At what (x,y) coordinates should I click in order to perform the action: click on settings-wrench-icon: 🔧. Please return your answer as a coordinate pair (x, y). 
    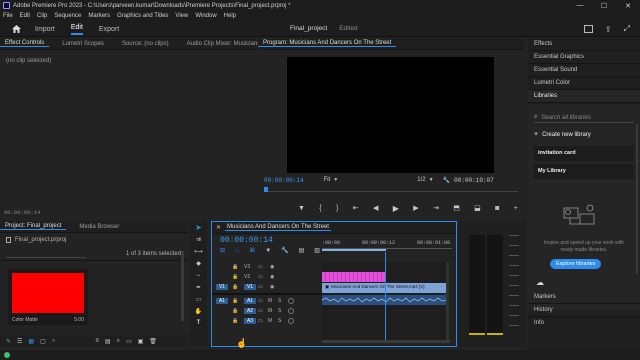
    Looking at the image, I should click on (446, 180).